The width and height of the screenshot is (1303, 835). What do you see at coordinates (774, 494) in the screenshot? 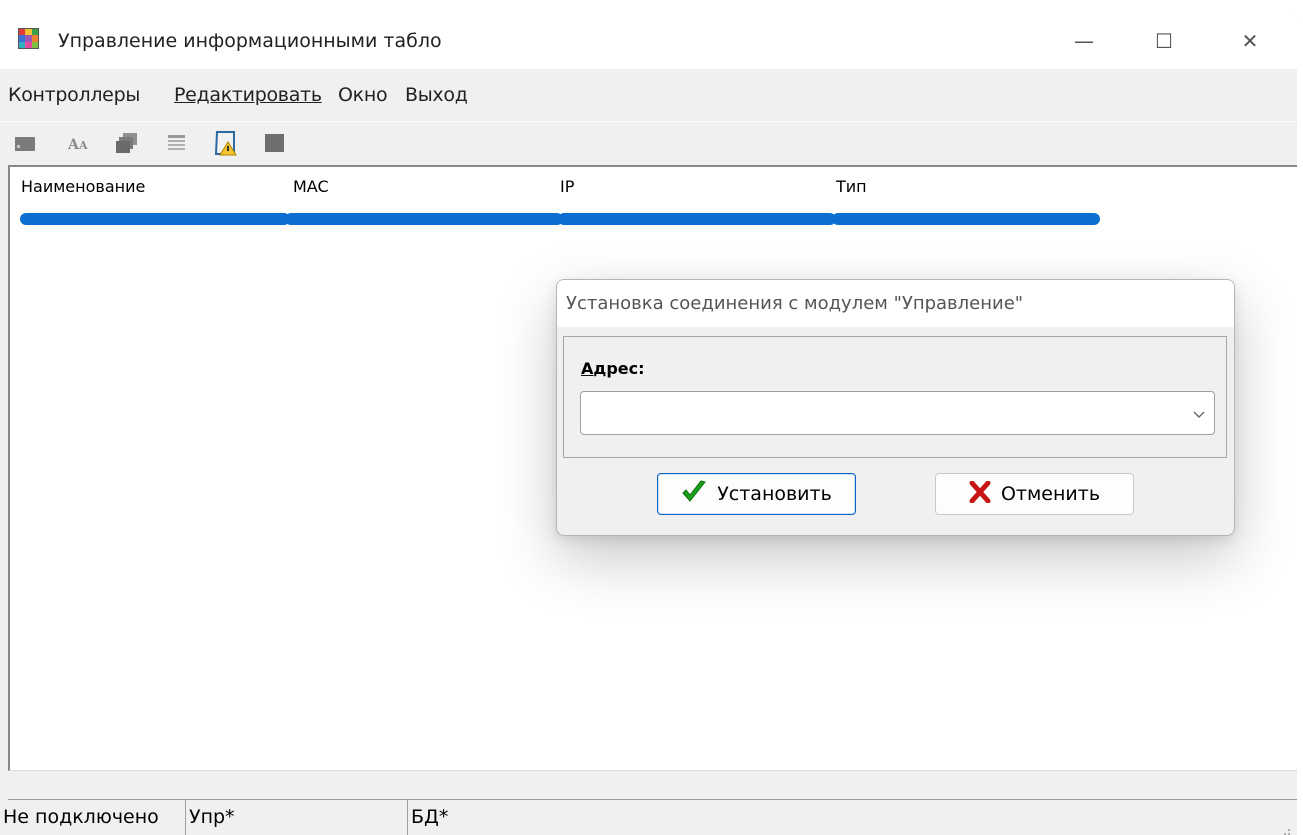
I see `connect-button-label: Установить` at bounding box center [774, 494].